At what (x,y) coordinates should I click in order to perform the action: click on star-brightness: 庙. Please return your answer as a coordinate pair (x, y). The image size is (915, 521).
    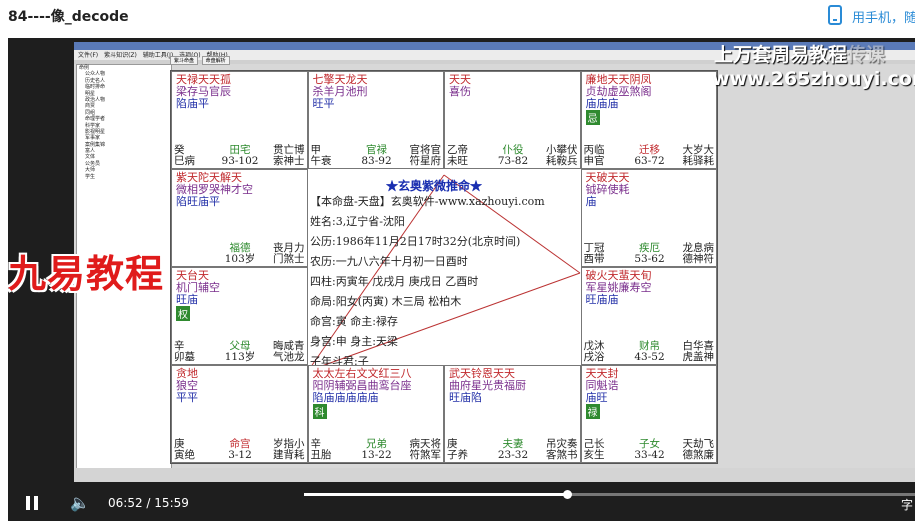
    Looking at the image, I should click on (591, 201).